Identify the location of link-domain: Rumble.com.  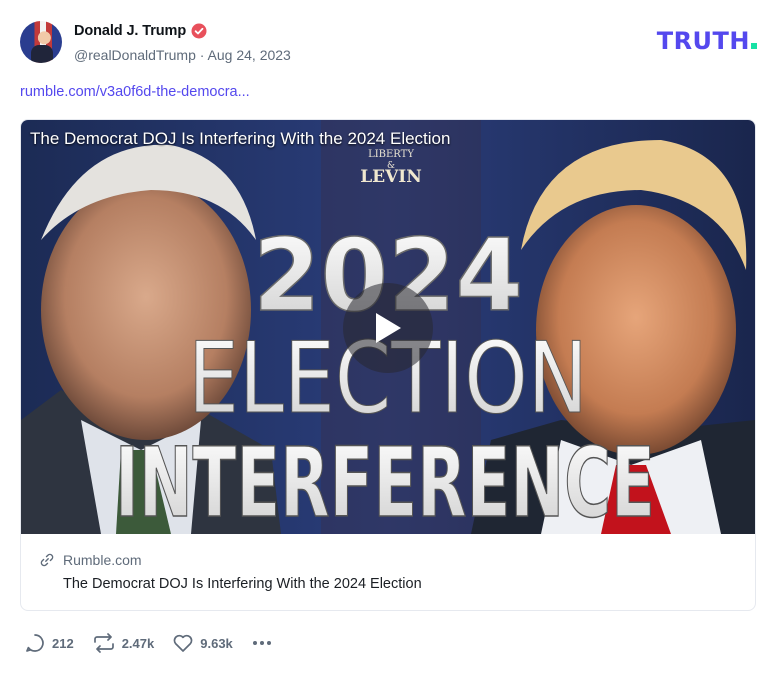
(102, 560).